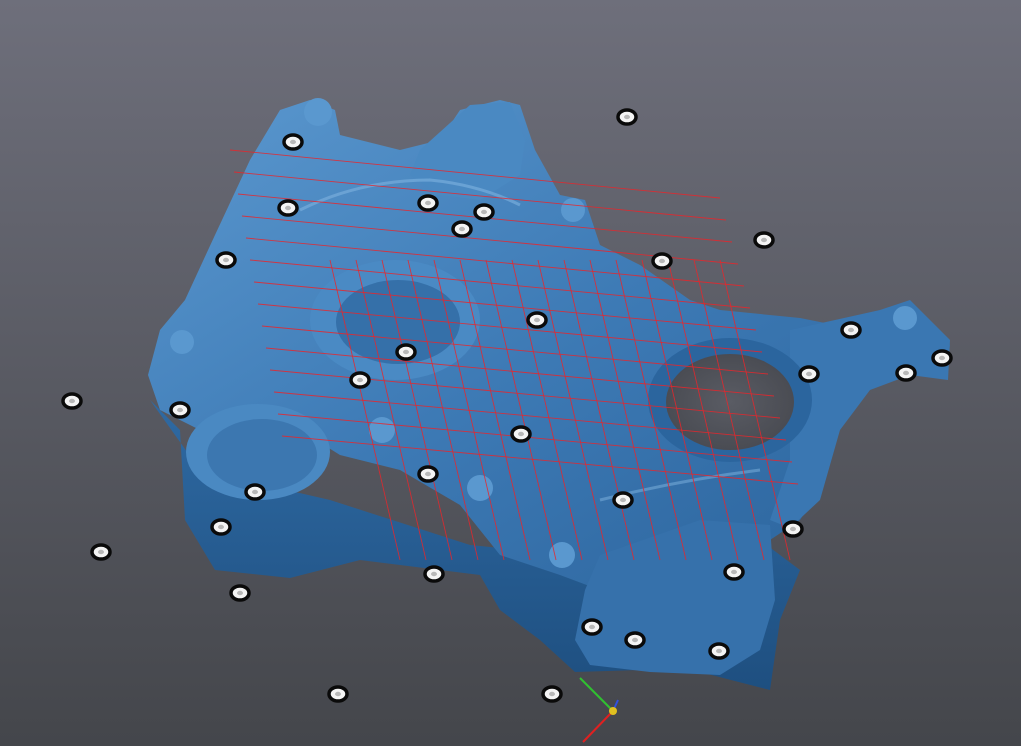 This screenshot has width=1021, height=746. I want to click on mesh-left-boss-hole, so click(262, 455).